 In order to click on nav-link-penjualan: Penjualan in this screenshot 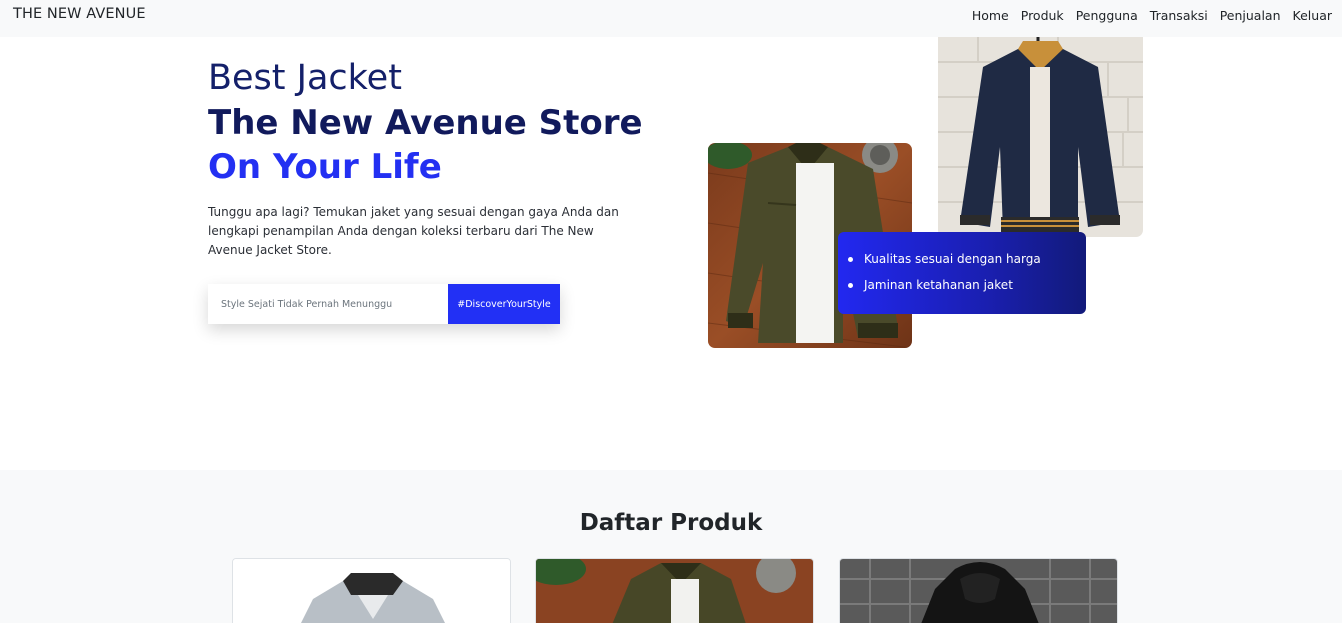, I will do `click(1250, 15)`.